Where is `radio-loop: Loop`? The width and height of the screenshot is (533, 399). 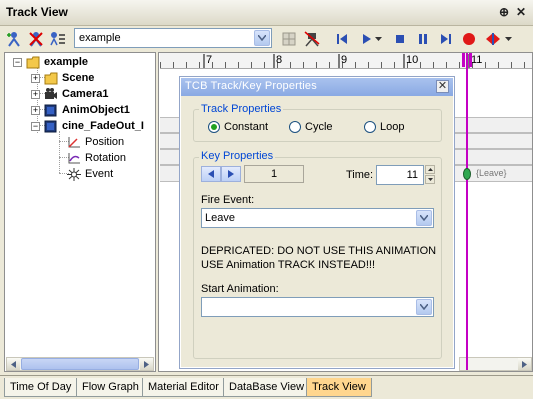 radio-loop: Loop is located at coordinates (384, 127).